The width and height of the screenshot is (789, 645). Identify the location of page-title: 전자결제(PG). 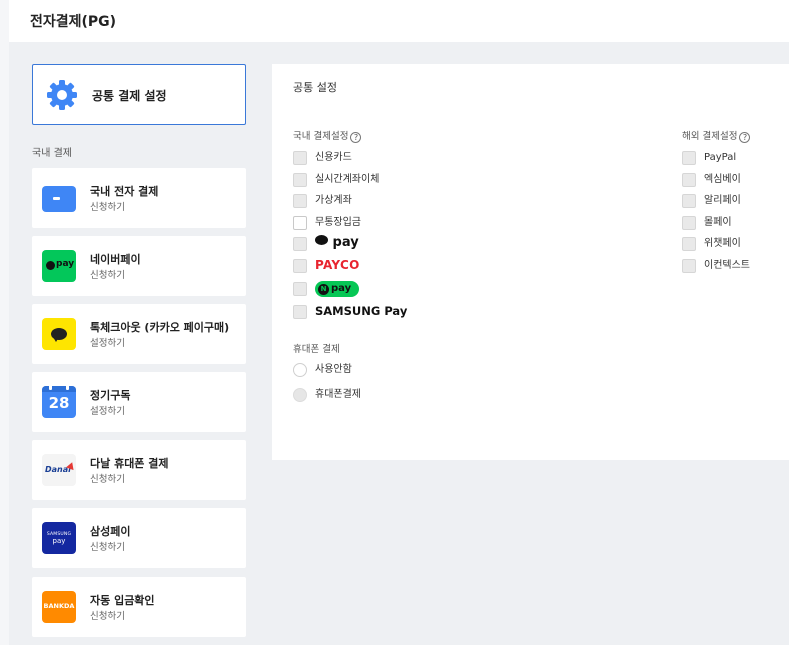
(73, 22).